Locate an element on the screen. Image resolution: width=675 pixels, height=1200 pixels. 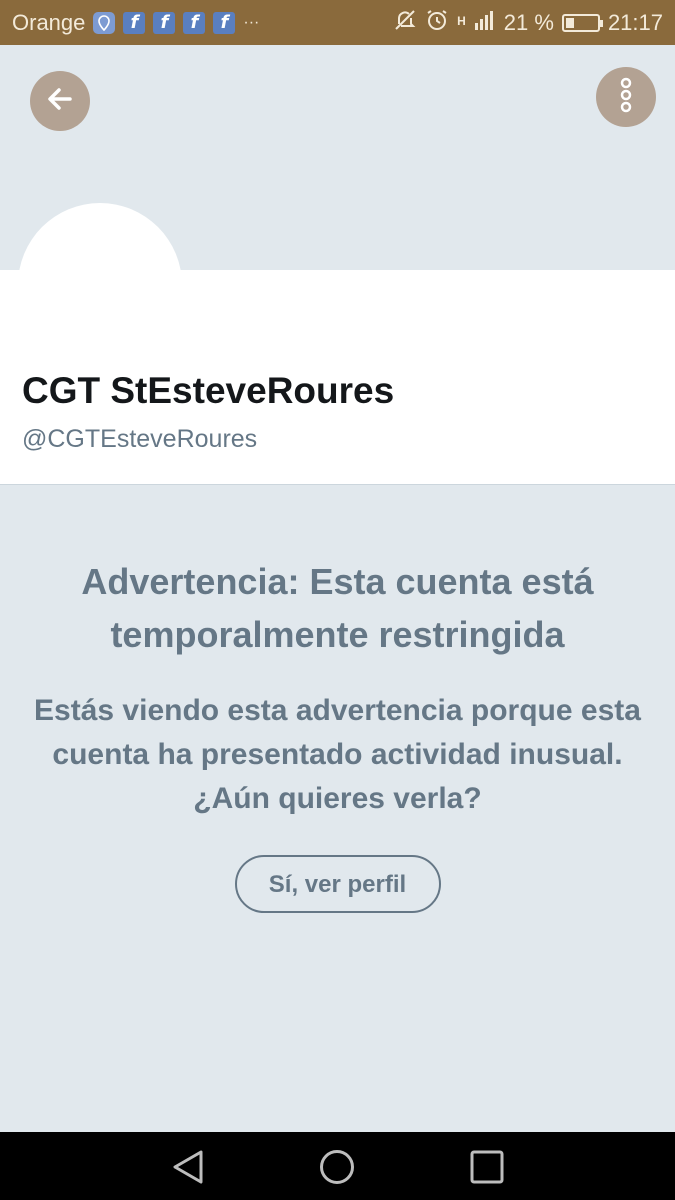
more-options-button is located at coordinates (626, 97).